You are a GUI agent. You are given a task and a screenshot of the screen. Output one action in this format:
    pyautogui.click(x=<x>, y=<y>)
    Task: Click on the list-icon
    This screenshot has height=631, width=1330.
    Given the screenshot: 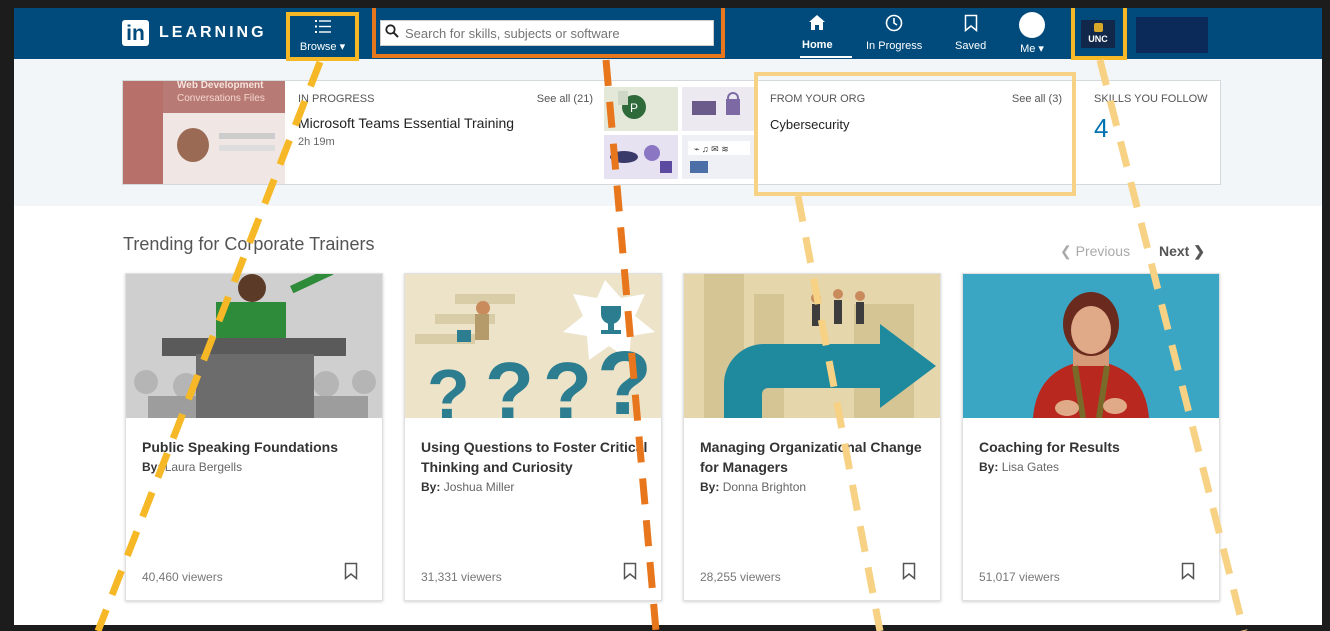 What is the action you would take?
    pyautogui.click(x=322, y=28)
    